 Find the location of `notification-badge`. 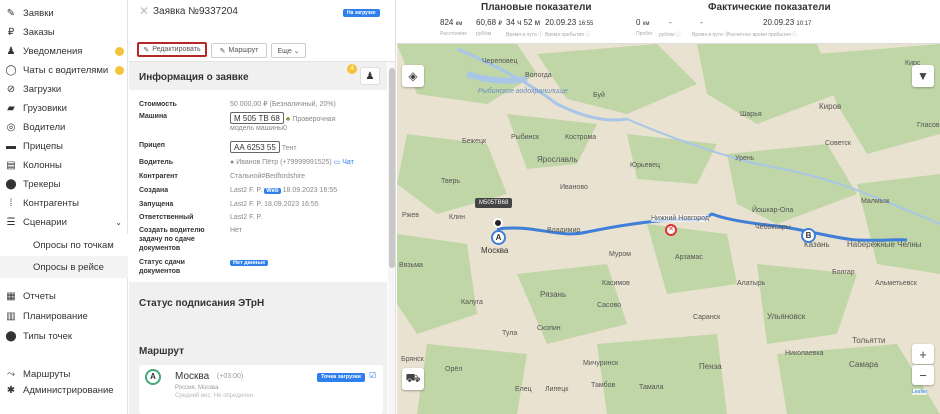

notification-badge is located at coordinates (119, 51).